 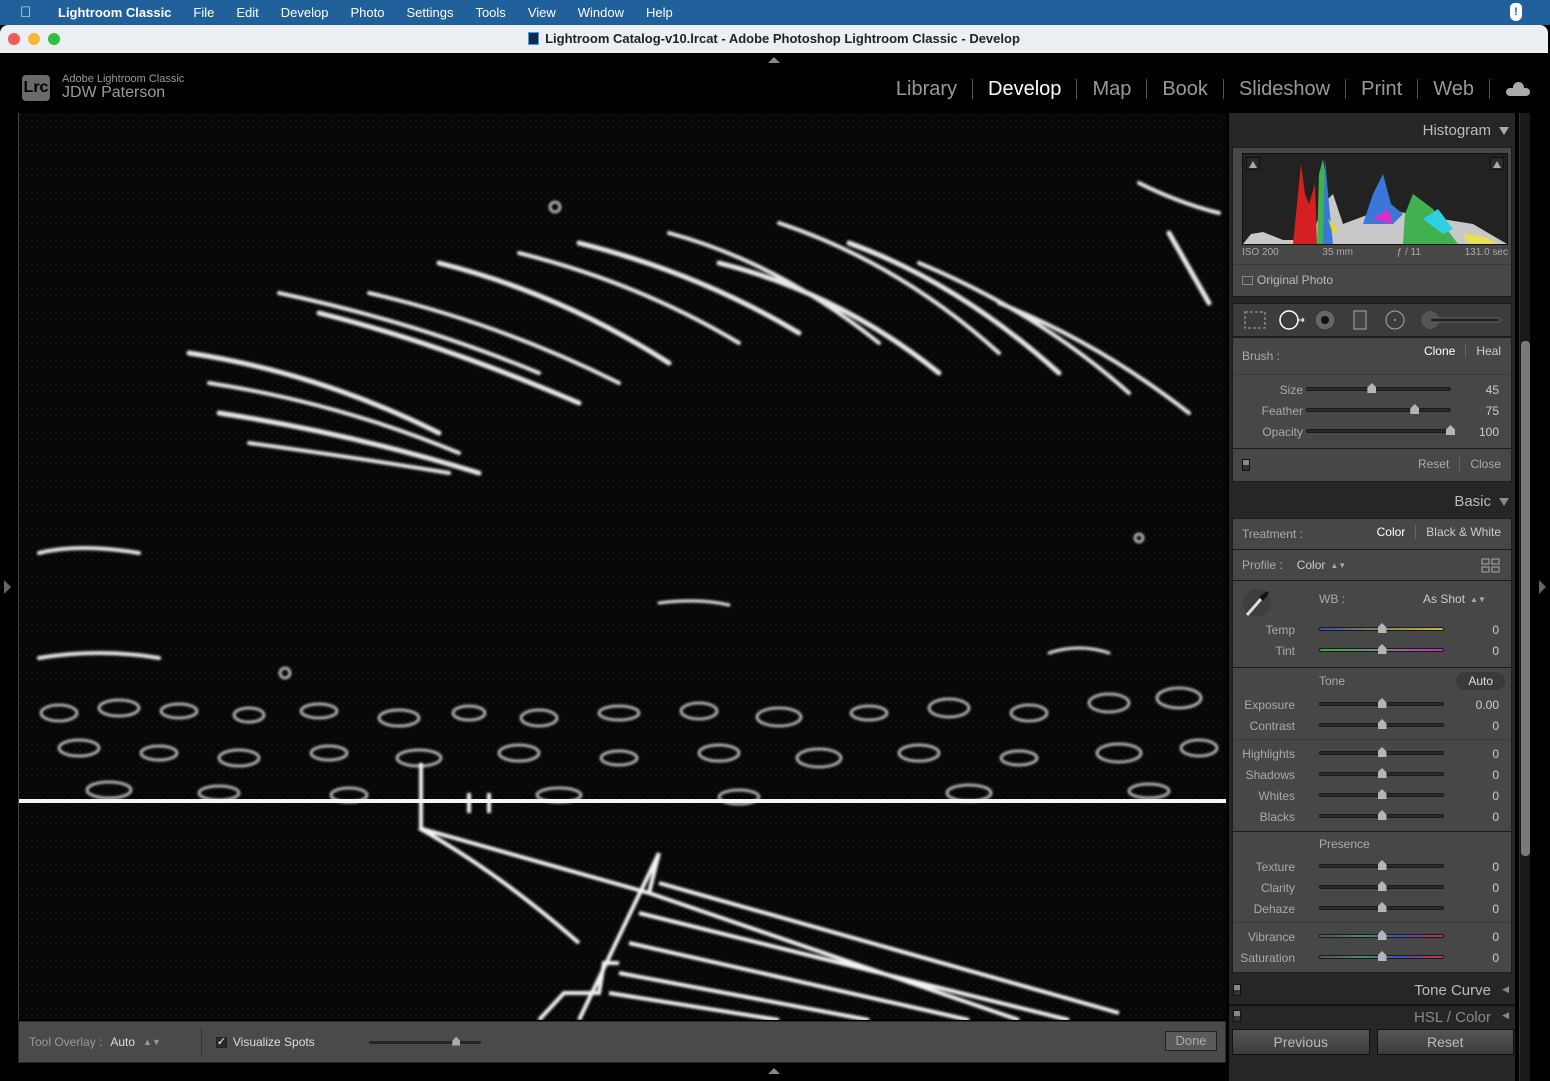 What do you see at coordinates (305, 12) in the screenshot?
I see `menu-develop: Develop` at bounding box center [305, 12].